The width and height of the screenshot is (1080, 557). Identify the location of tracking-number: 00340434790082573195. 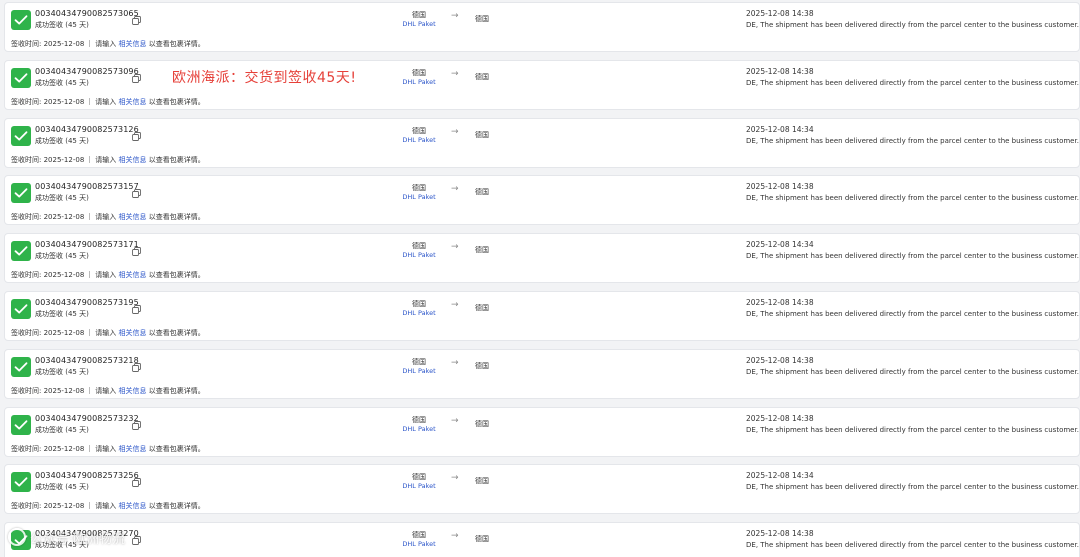
(87, 302).